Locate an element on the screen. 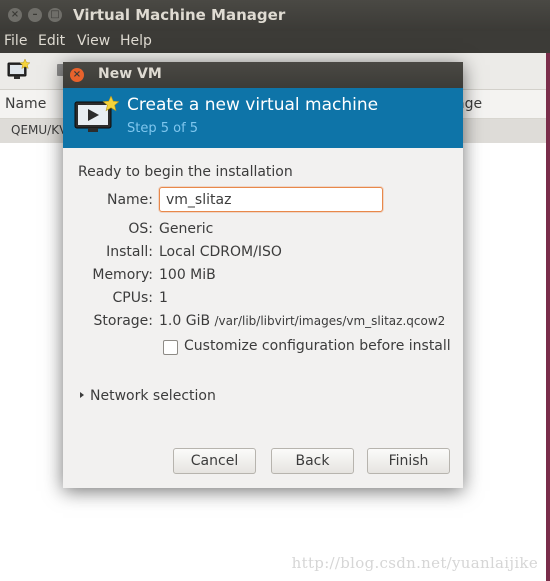  main-titlebar: × – □ Virtual Machine Manager is located at coordinates (275, 15).